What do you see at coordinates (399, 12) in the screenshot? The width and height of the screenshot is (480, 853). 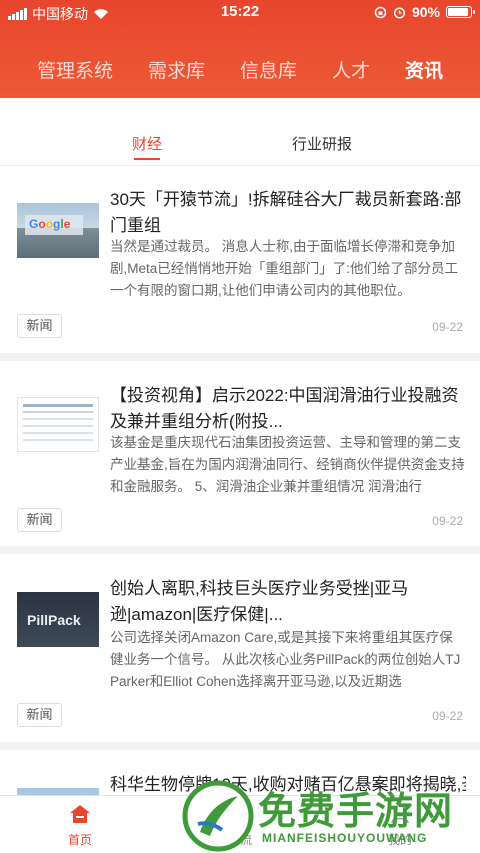 I see `alarm-icon` at bounding box center [399, 12].